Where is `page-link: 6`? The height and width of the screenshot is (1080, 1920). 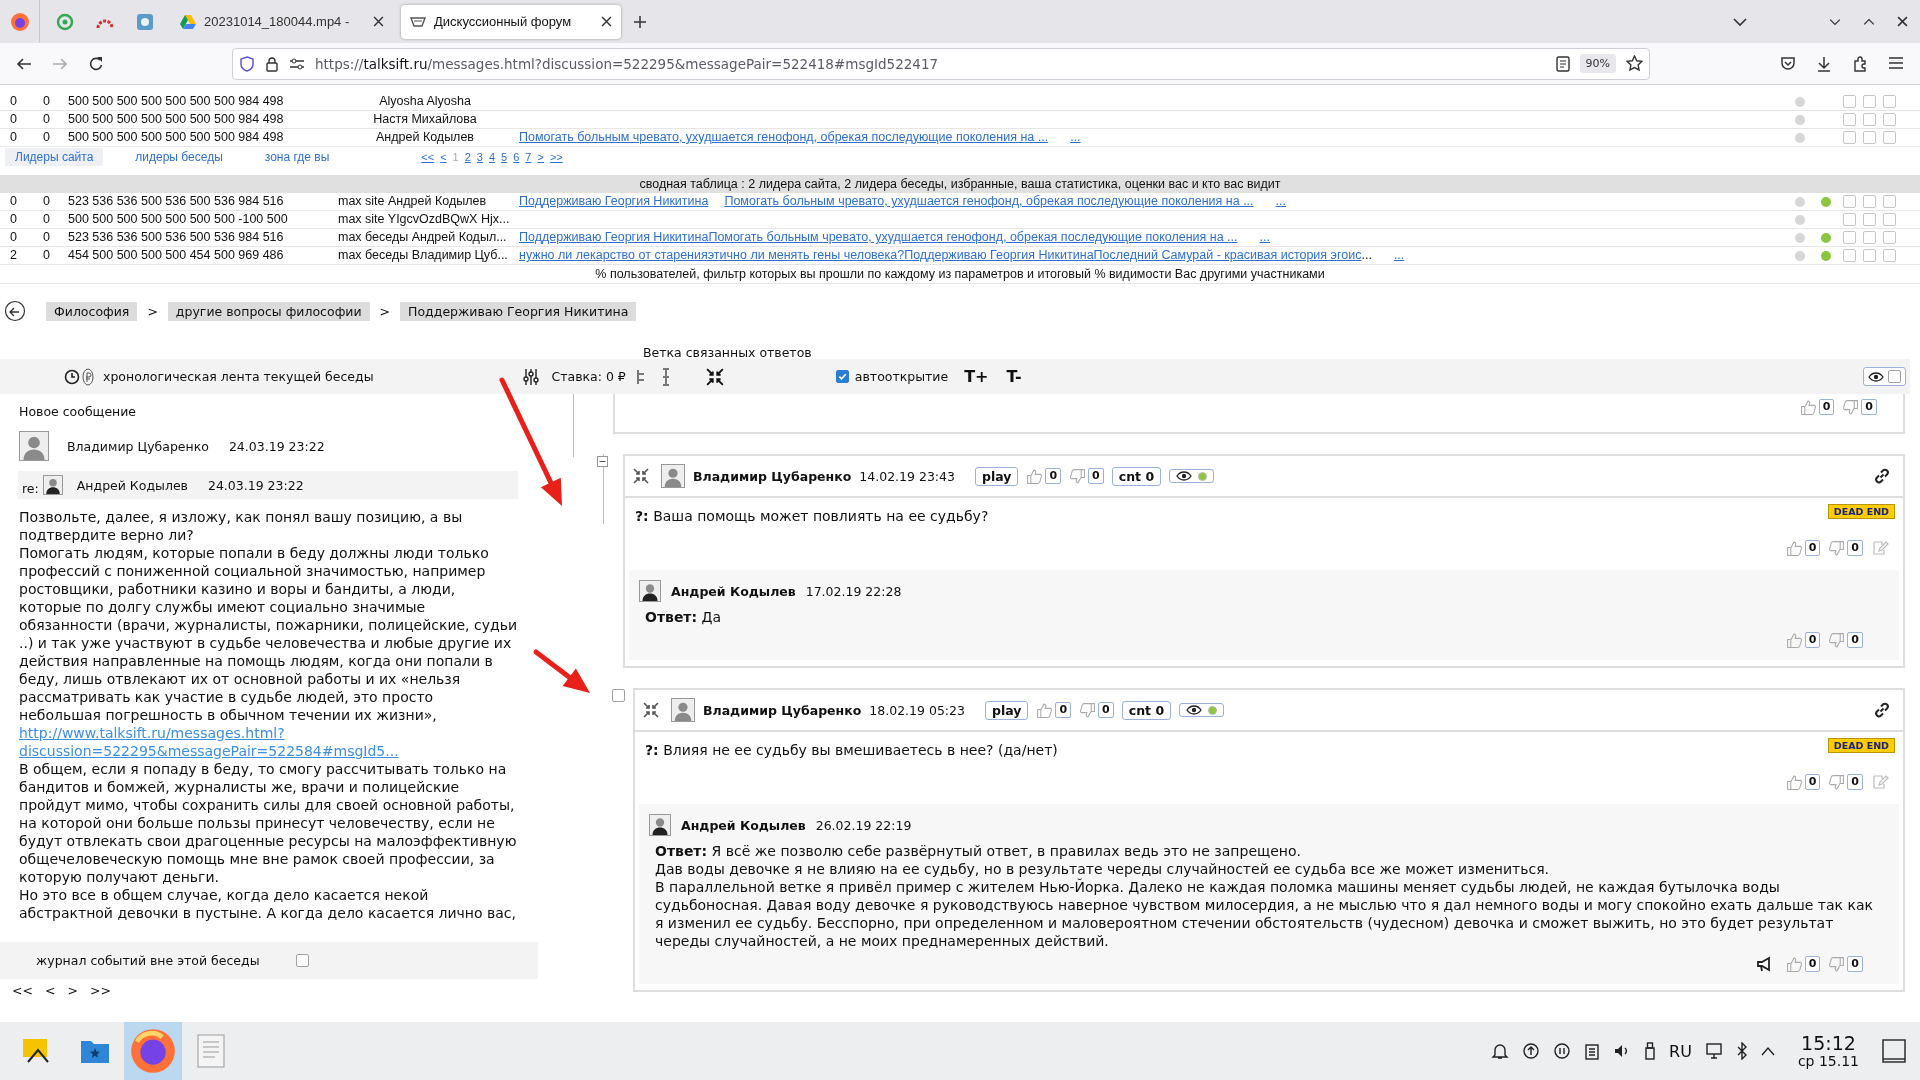
page-link: 6 is located at coordinates (516, 157).